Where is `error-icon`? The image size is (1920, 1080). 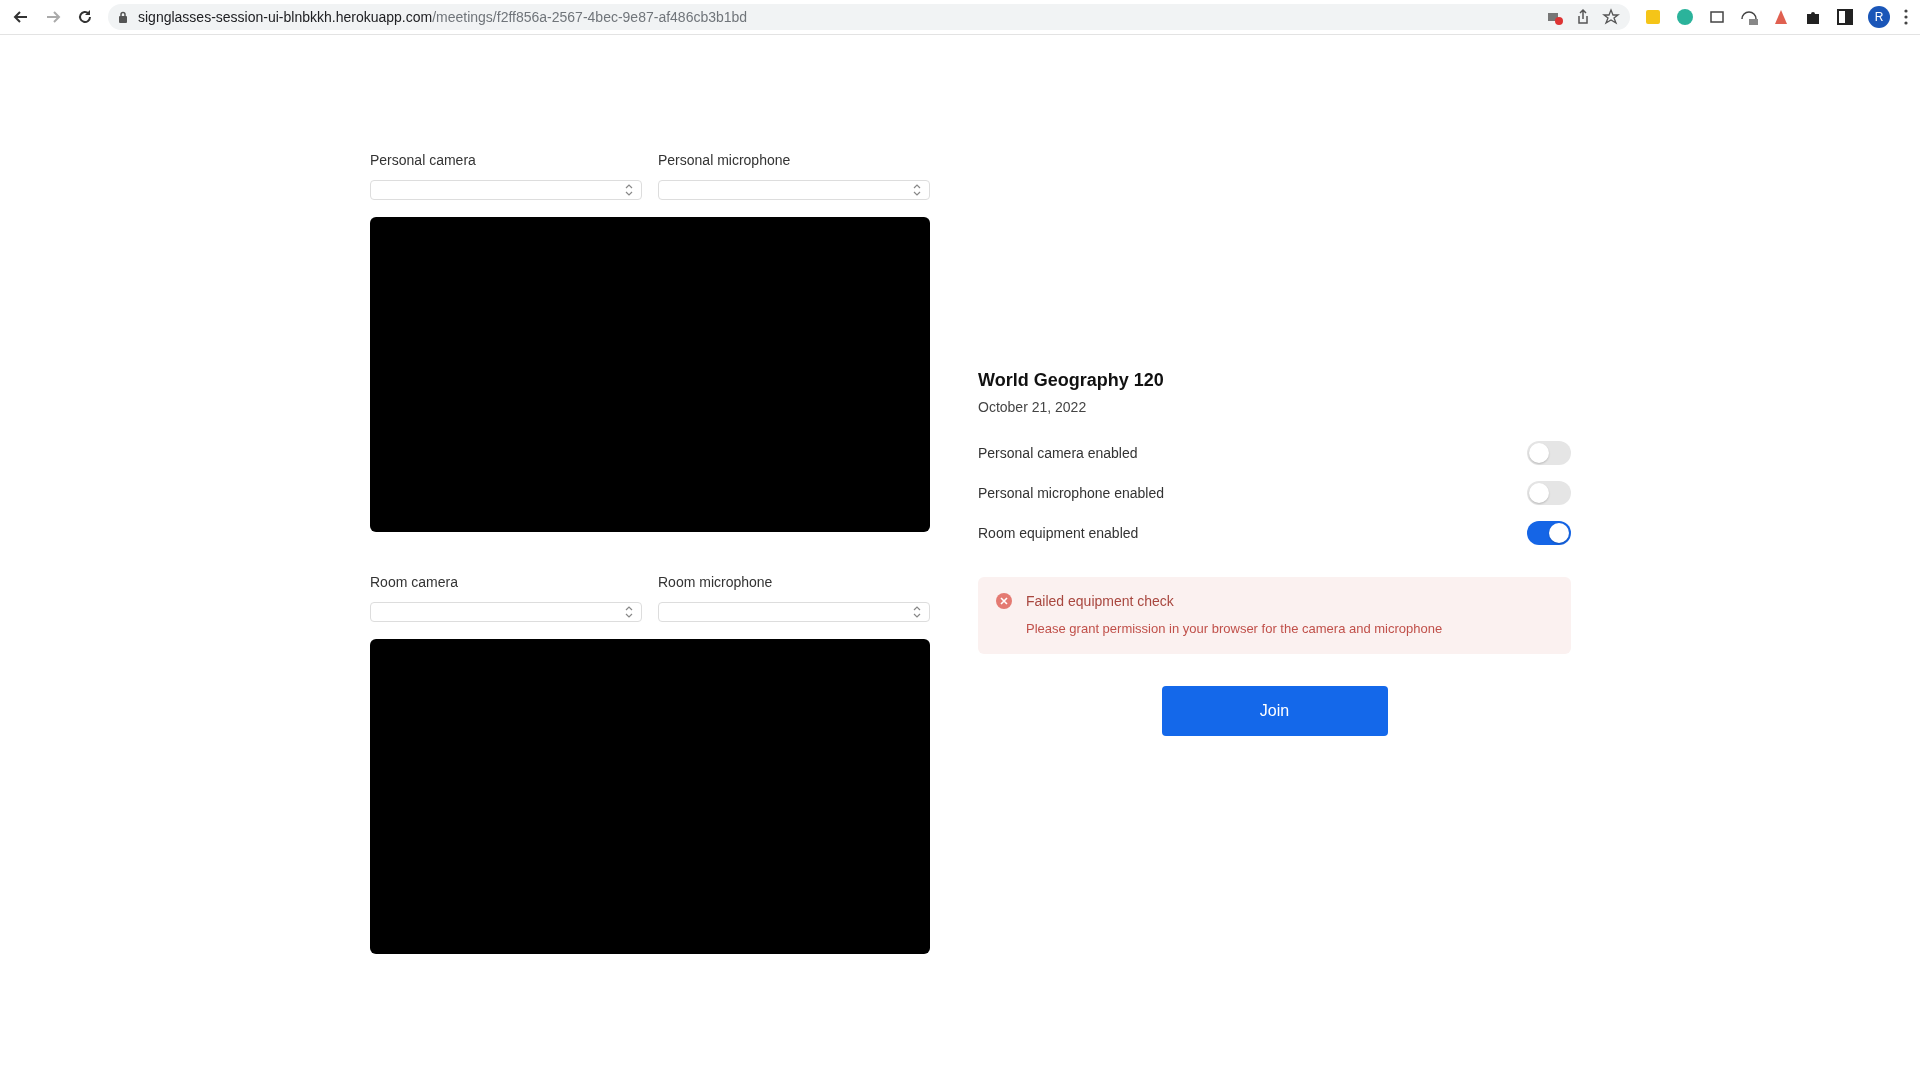 error-icon is located at coordinates (1004, 600).